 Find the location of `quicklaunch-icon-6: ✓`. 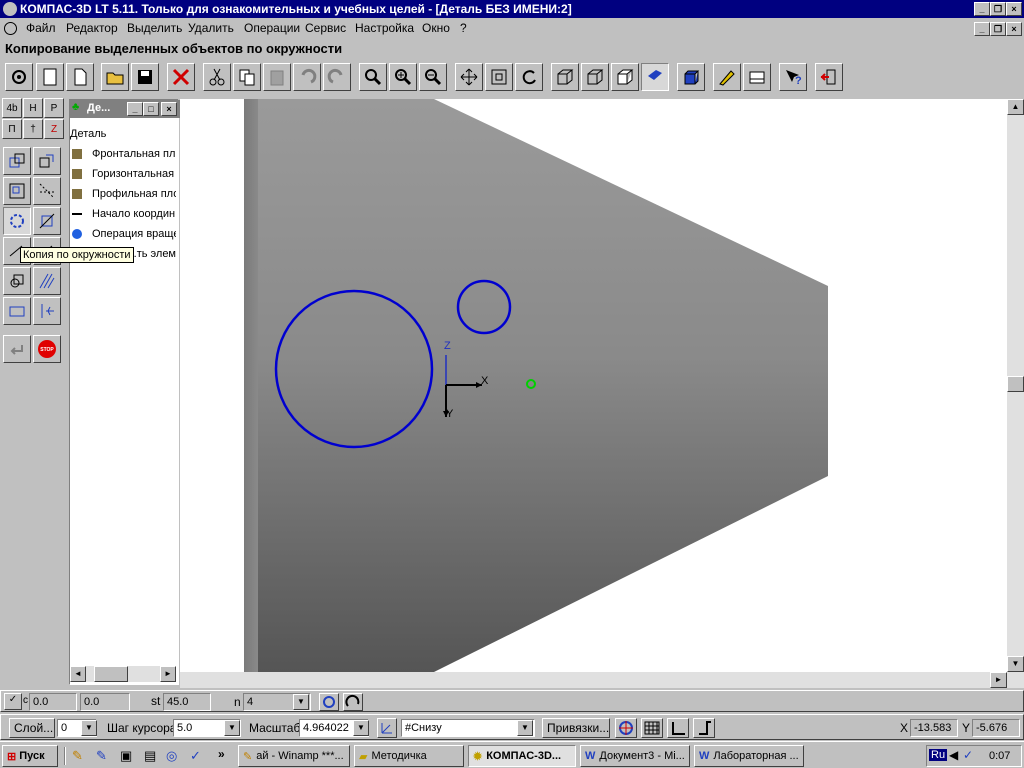

quicklaunch-icon-6: ✓ is located at coordinates (195, 756).